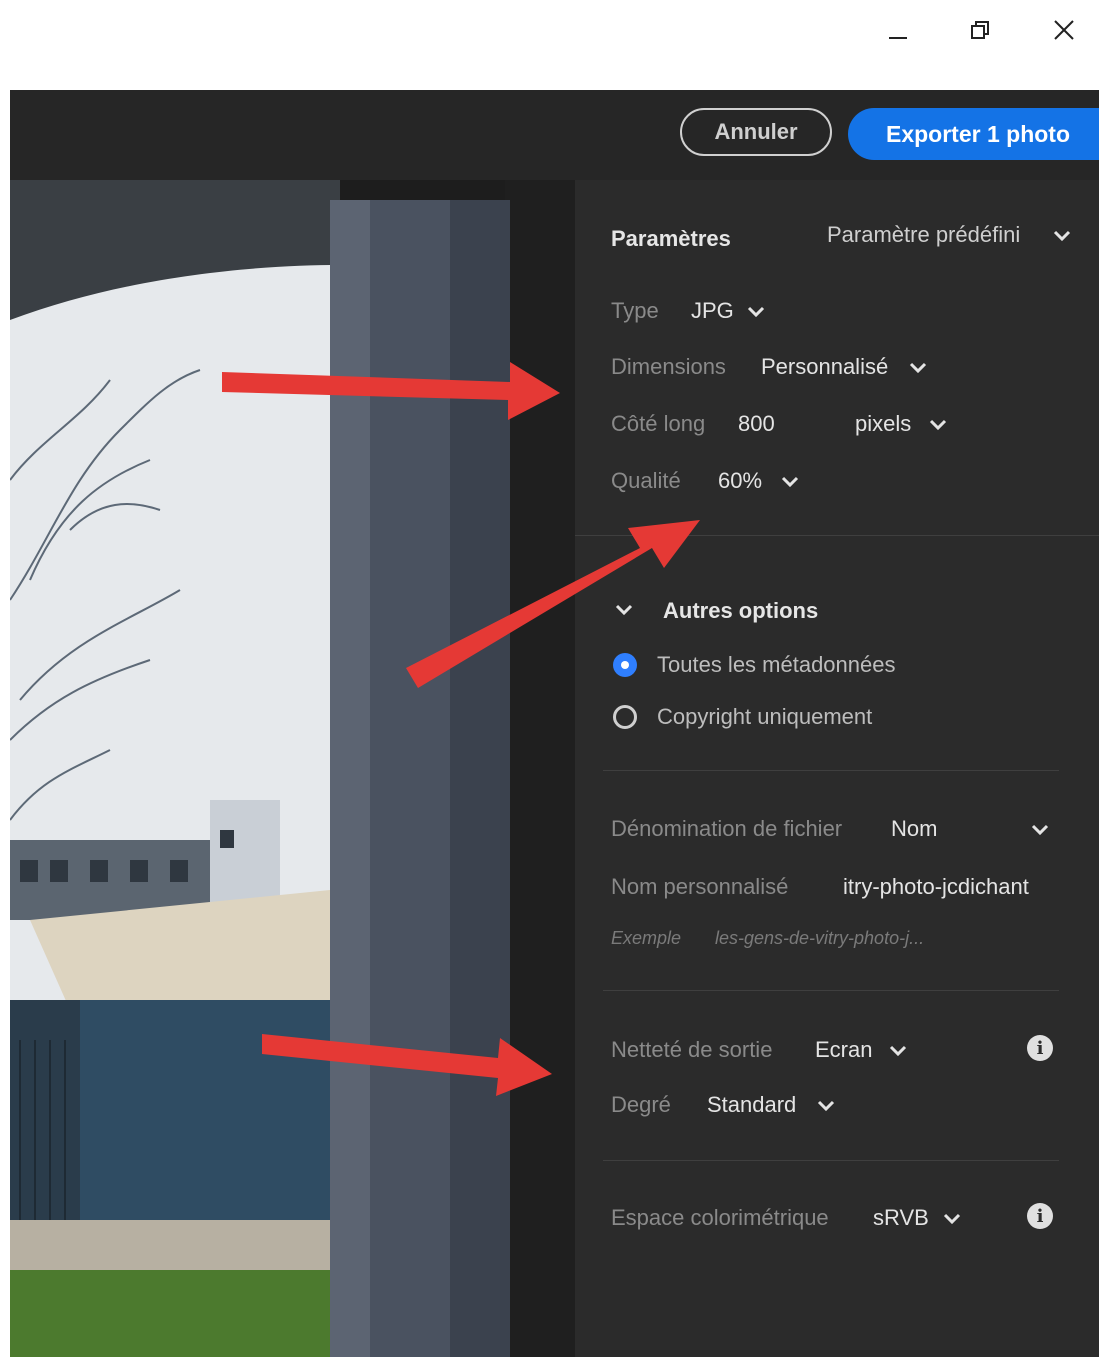 Image resolution: width=1099 pixels, height=1357 pixels. I want to click on sharpening-dropdown: Ecran, so click(843, 1050).